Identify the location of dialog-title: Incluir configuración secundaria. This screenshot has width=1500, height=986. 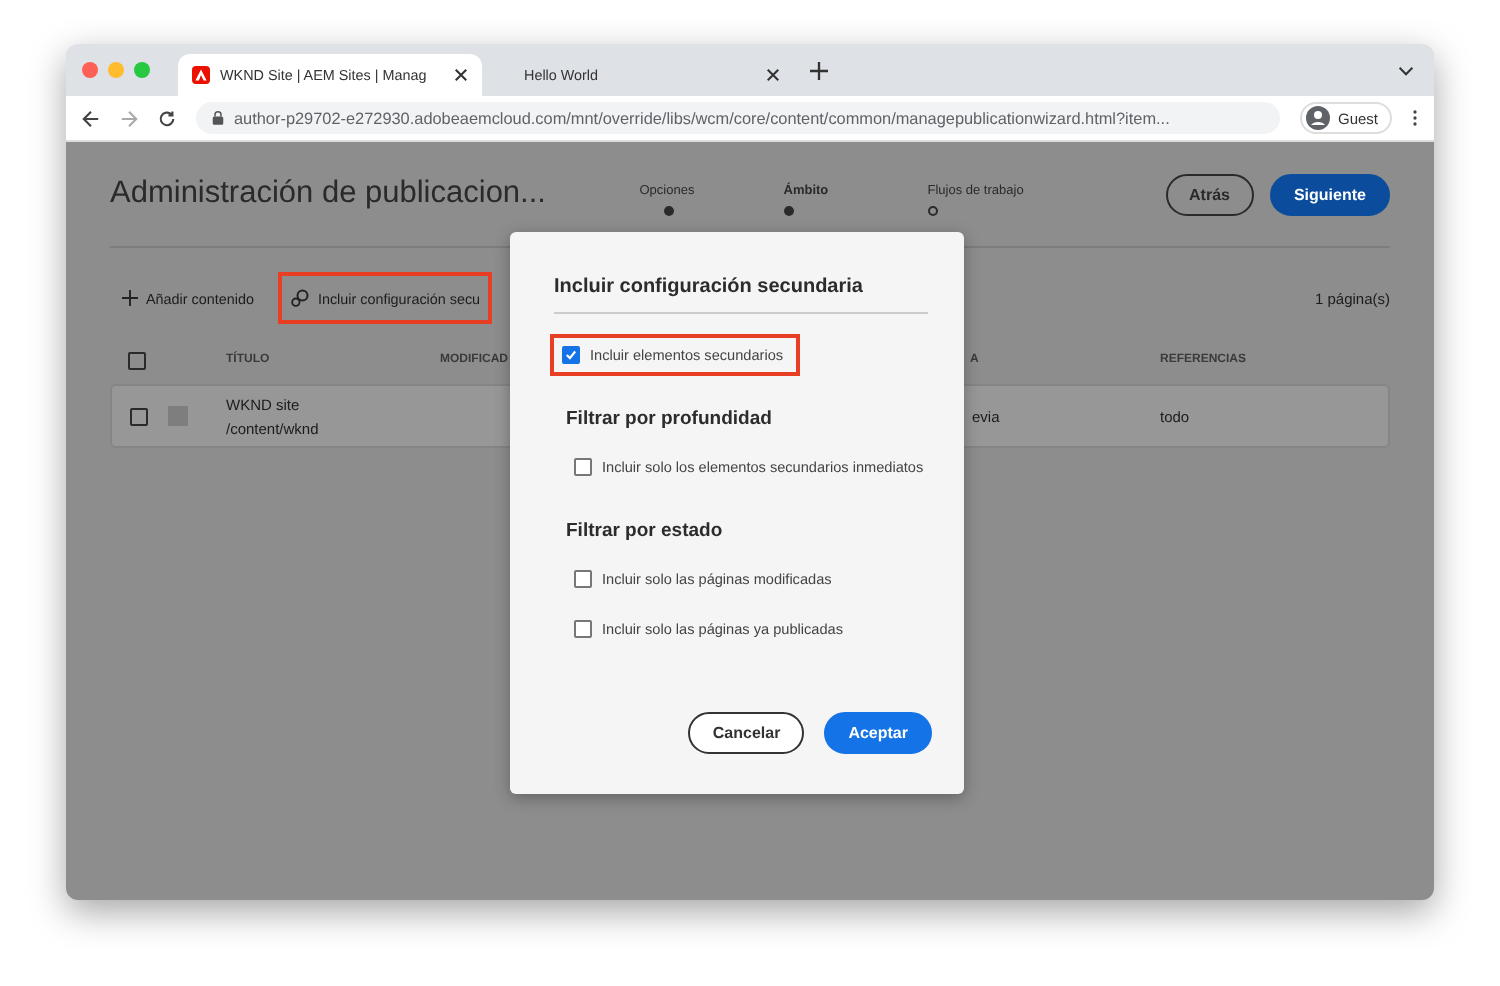
(741, 295).